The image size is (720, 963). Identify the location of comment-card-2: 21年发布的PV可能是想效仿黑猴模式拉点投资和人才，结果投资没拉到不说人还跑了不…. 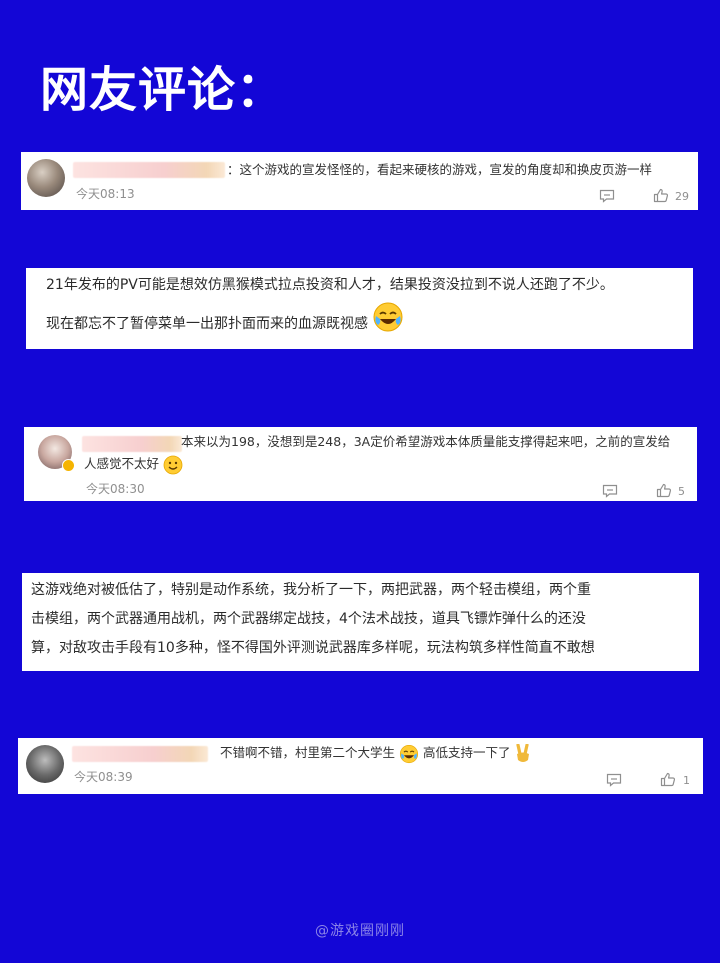
(359, 308).